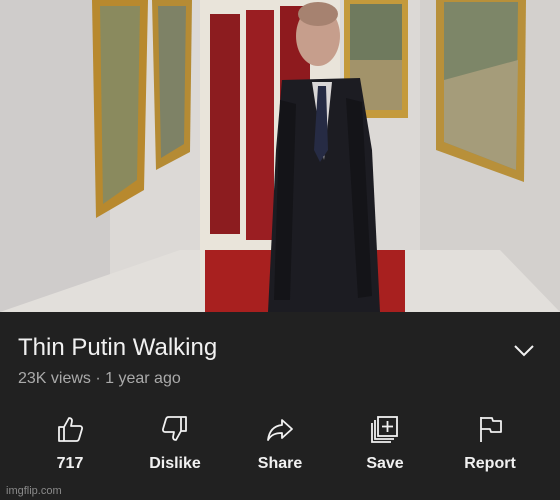 The image size is (560, 500). What do you see at coordinates (280, 463) in the screenshot?
I see `share-label: Share` at bounding box center [280, 463].